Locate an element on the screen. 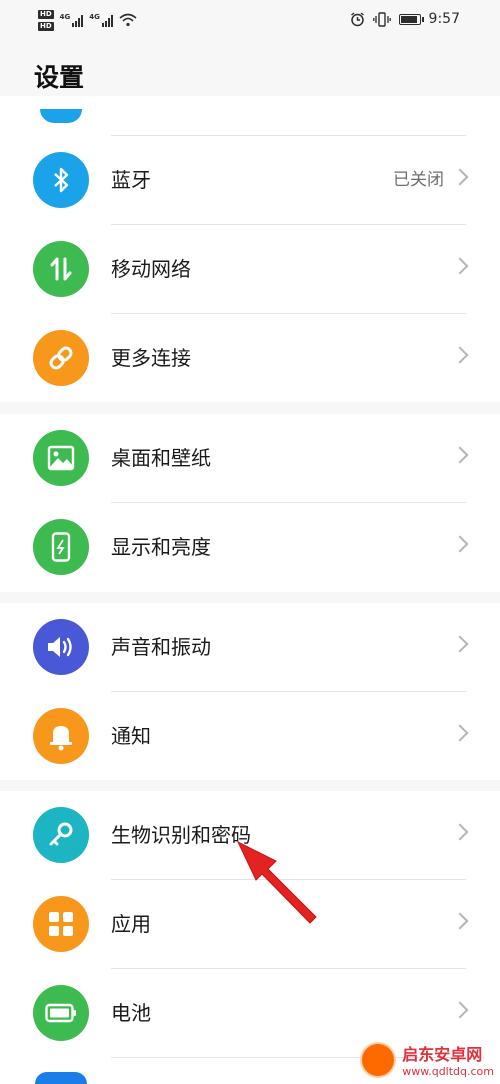  signal-icon-2: 4G is located at coordinates (101, 20).